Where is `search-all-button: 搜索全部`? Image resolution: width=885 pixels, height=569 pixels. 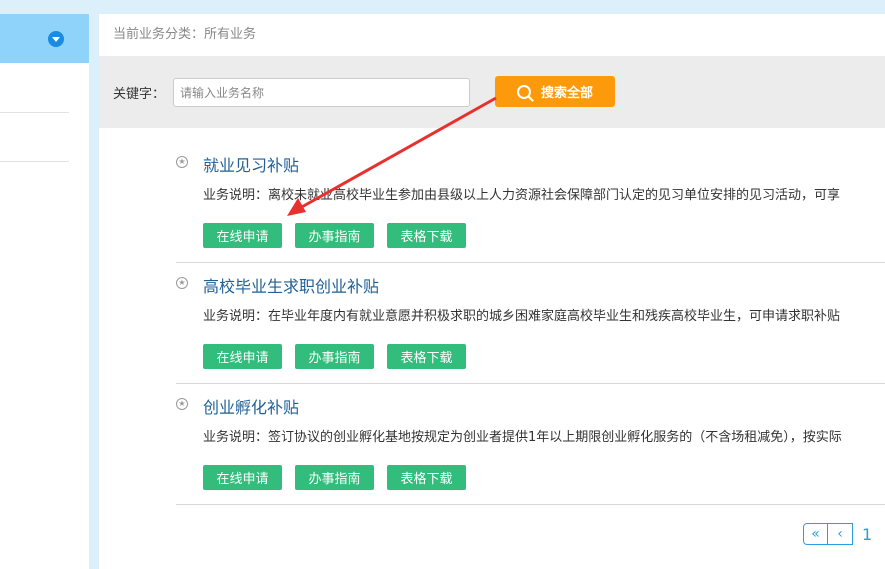
search-all-button: 搜索全部 is located at coordinates (555, 91).